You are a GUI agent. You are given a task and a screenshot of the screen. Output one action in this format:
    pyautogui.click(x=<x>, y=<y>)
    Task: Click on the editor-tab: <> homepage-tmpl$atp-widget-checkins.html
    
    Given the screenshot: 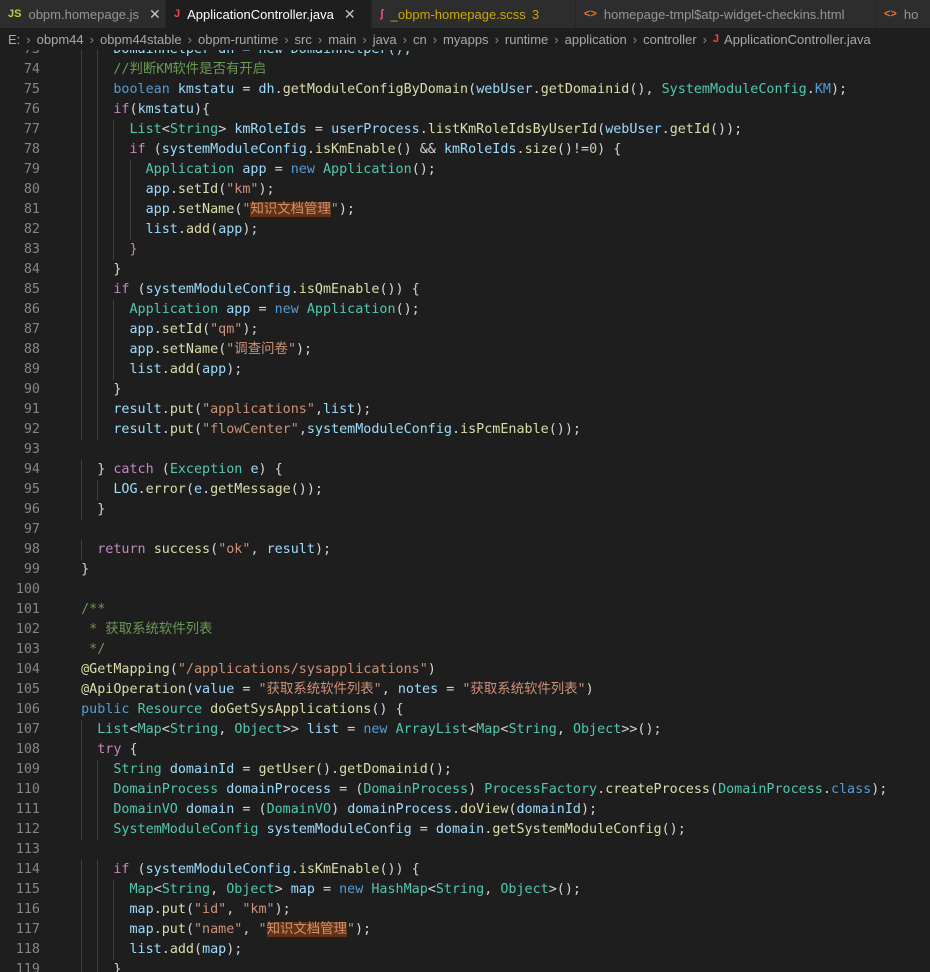 What is the action you would take?
    pyautogui.click(x=726, y=14)
    